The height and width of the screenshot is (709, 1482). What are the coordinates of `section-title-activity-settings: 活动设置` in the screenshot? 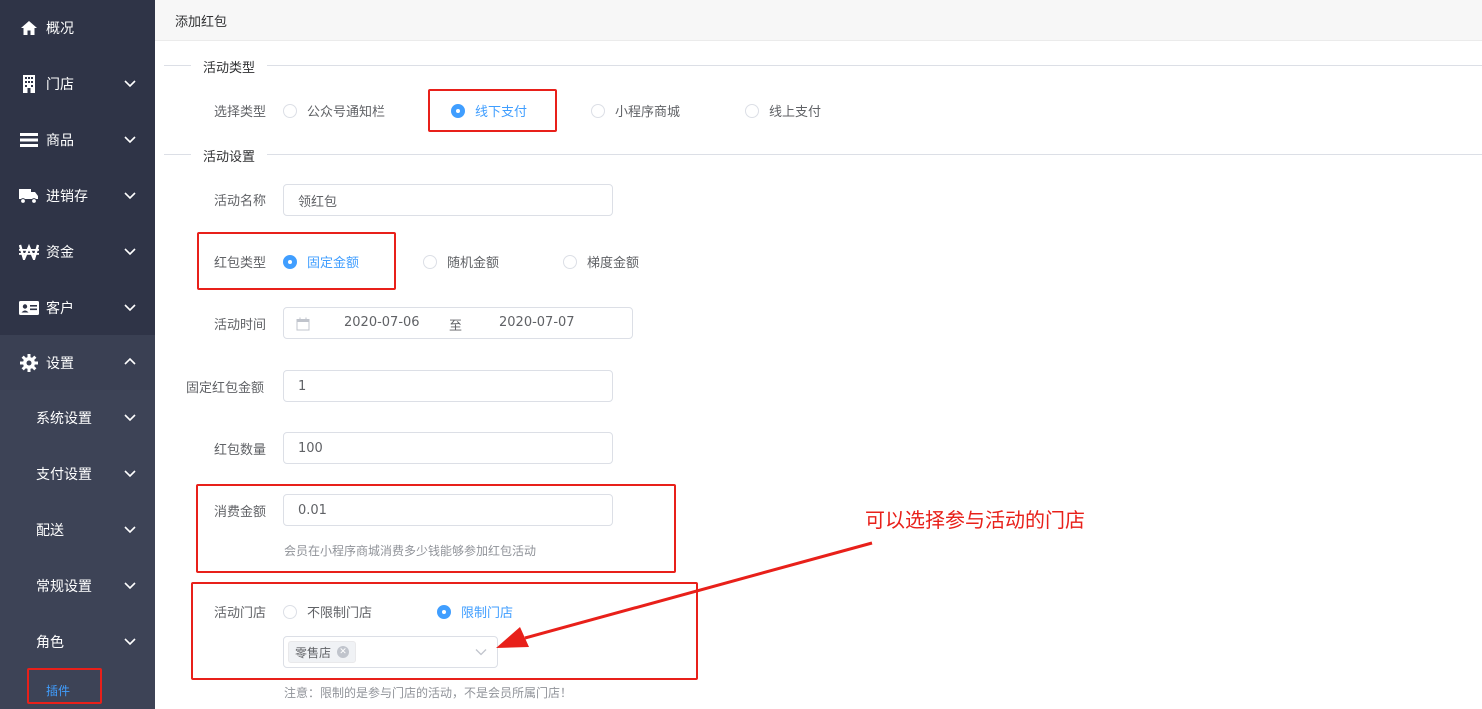 It's located at (229, 155).